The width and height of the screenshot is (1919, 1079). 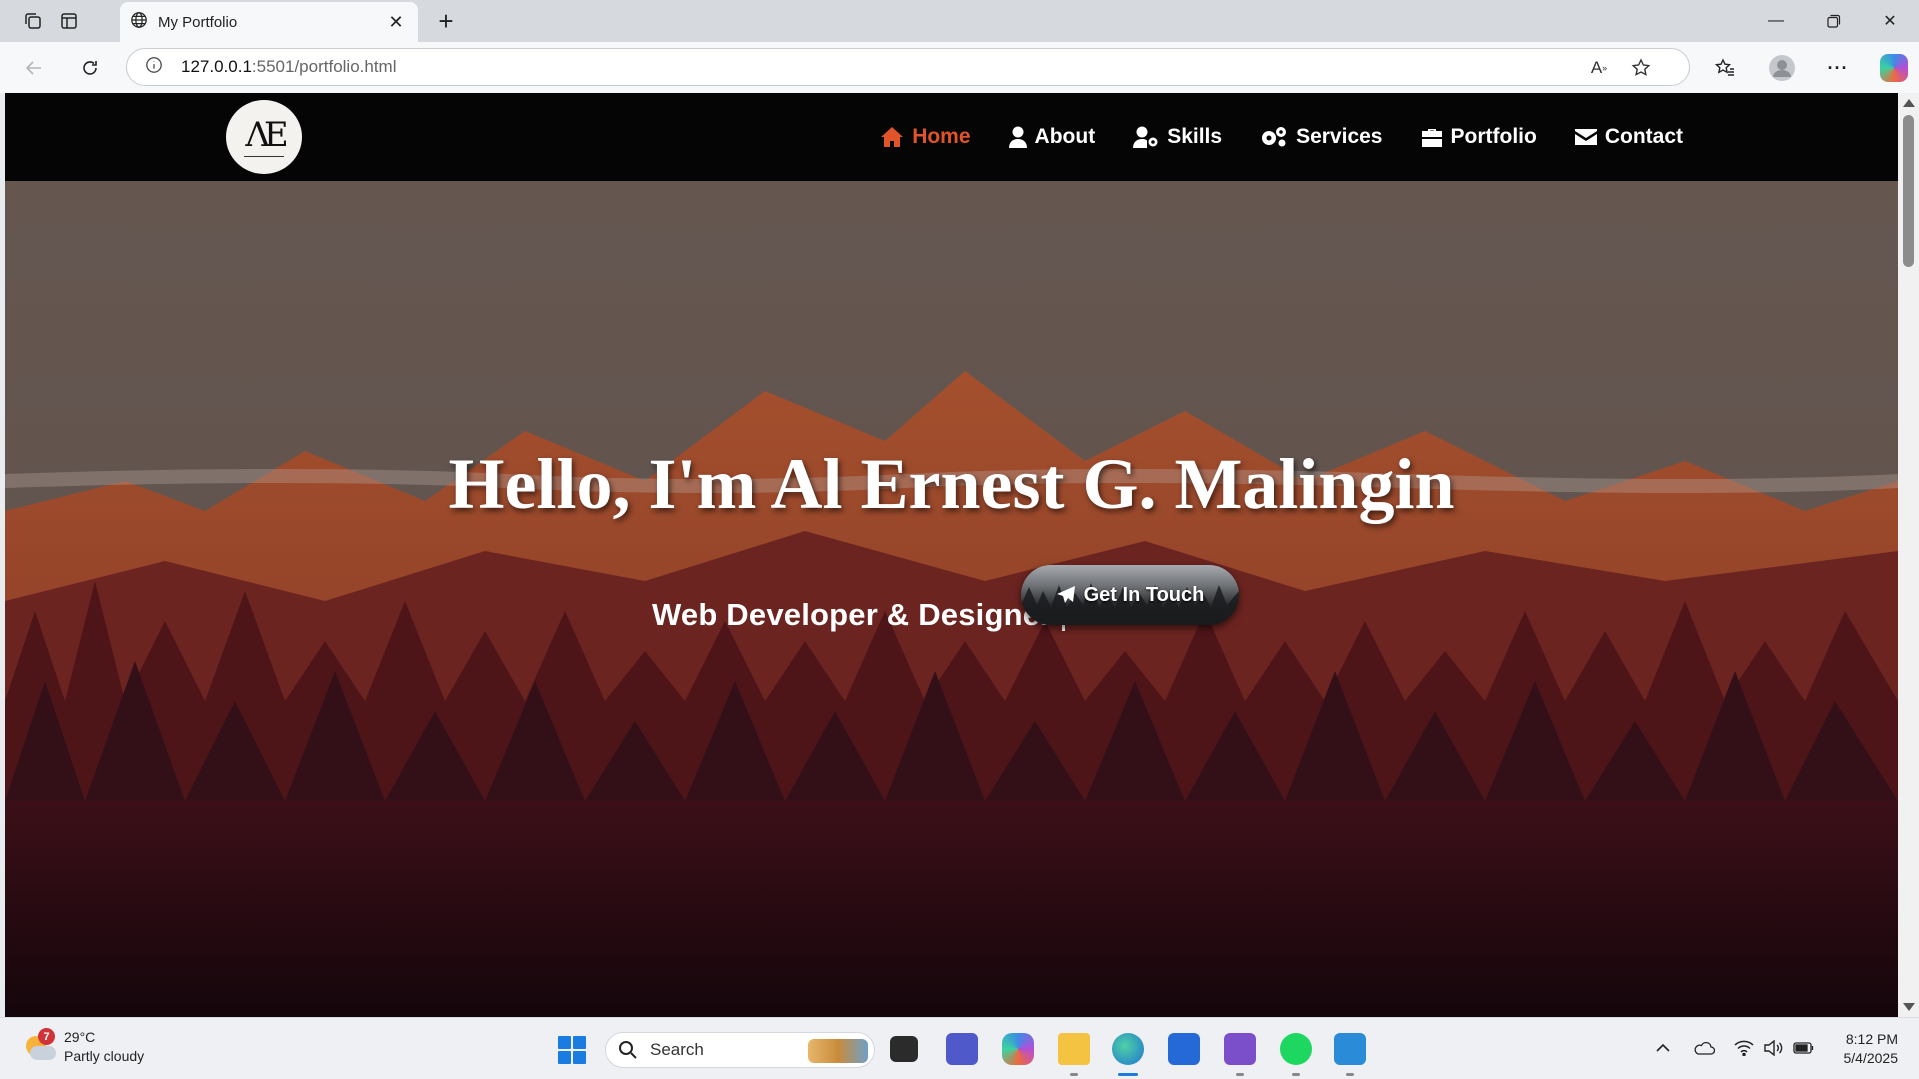 I want to click on vscode-icon, so click(x=1350, y=1049).